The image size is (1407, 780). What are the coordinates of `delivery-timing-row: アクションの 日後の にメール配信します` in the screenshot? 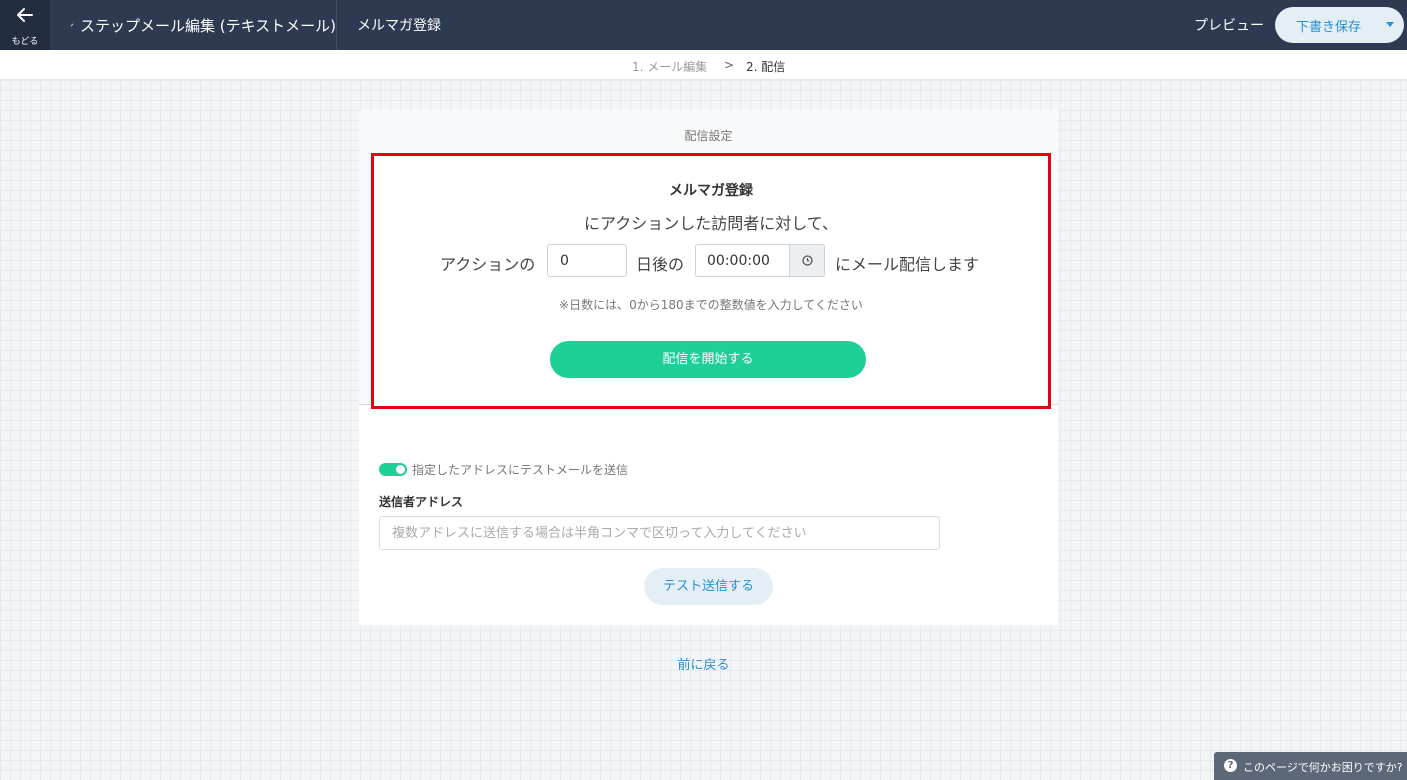 It's located at (711, 261).